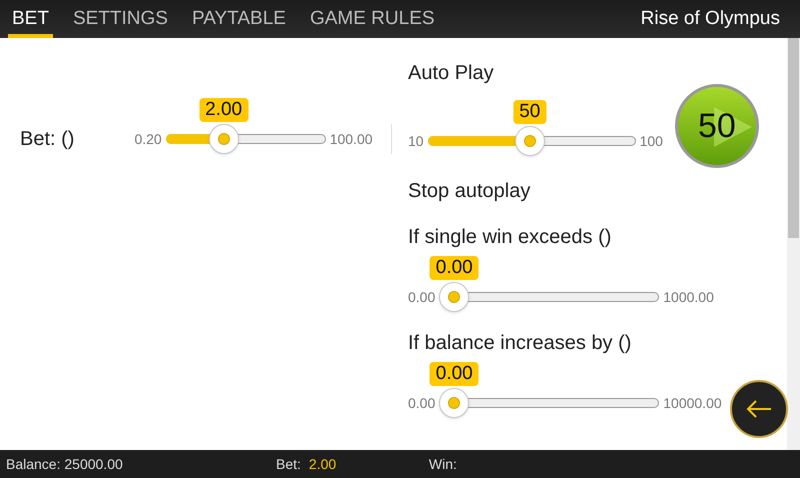 The height and width of the screenshot is (478, 800). Describe the element at coordinates (351, 139) in the screenshot. I see `slider-max-label: 100.00` at that location.